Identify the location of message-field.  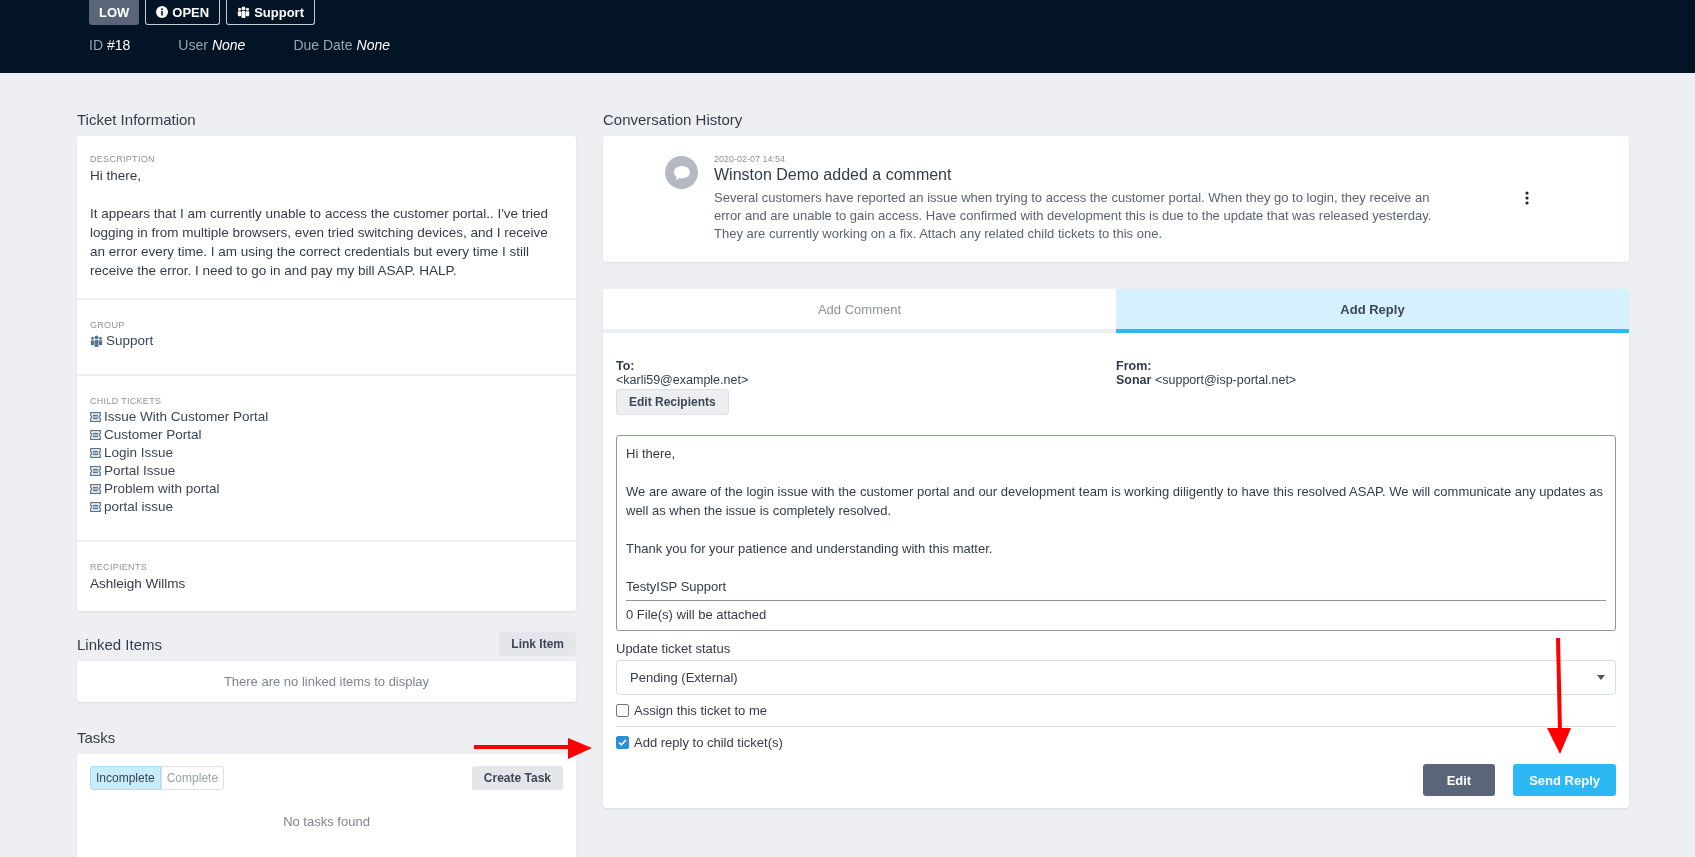
(1116, 533).